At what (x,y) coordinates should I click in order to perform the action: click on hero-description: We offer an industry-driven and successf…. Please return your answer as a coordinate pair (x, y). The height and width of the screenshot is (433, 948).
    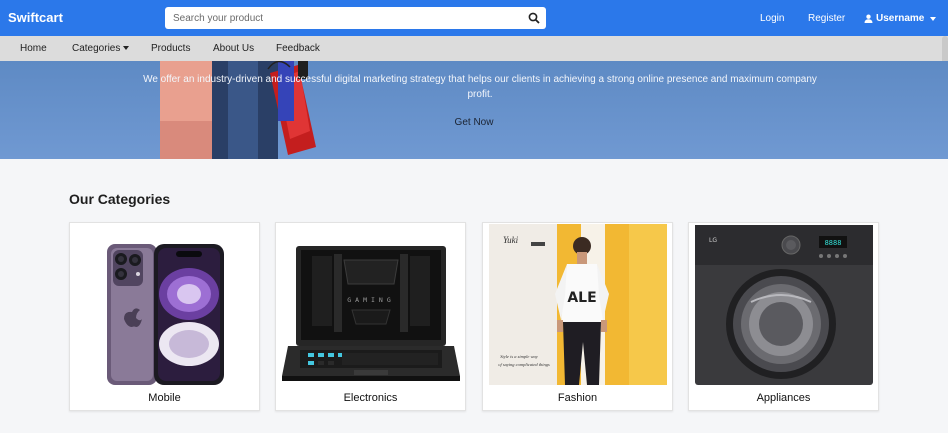
    Looking at the image, I should click on (480, 87).